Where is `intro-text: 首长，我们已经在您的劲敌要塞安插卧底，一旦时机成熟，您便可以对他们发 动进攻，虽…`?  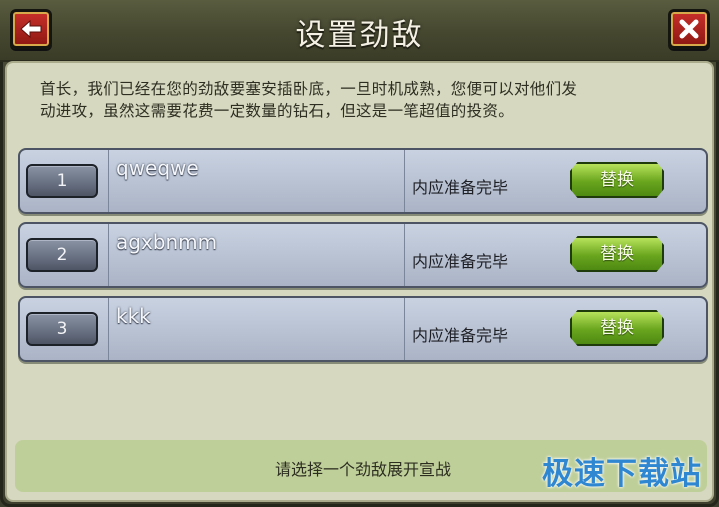 intro-text: 首长，我们已经在您的劲敌要塞安插卧底，一旦时机成熟，您便可以对他们发 动进攻，虽… is located at coordinates (360, 100).